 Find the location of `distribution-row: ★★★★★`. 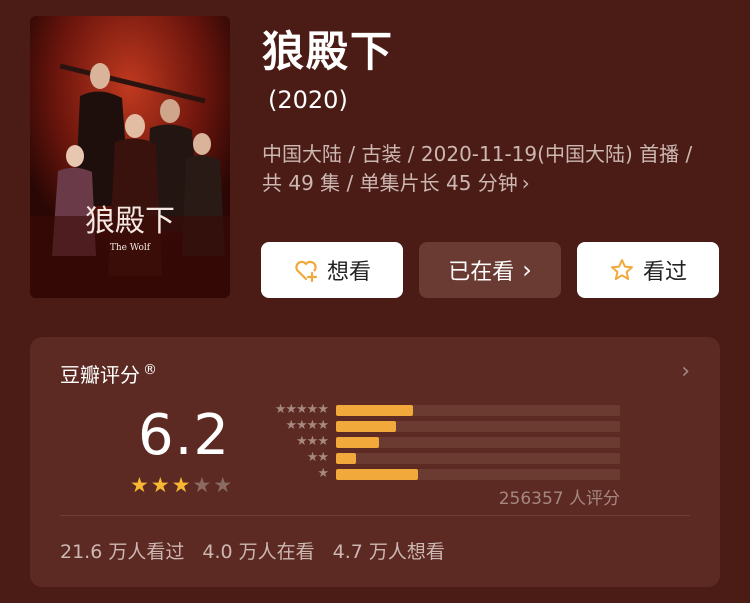

distribution-row: ★★★★★ is located at coordinates (441, 410).